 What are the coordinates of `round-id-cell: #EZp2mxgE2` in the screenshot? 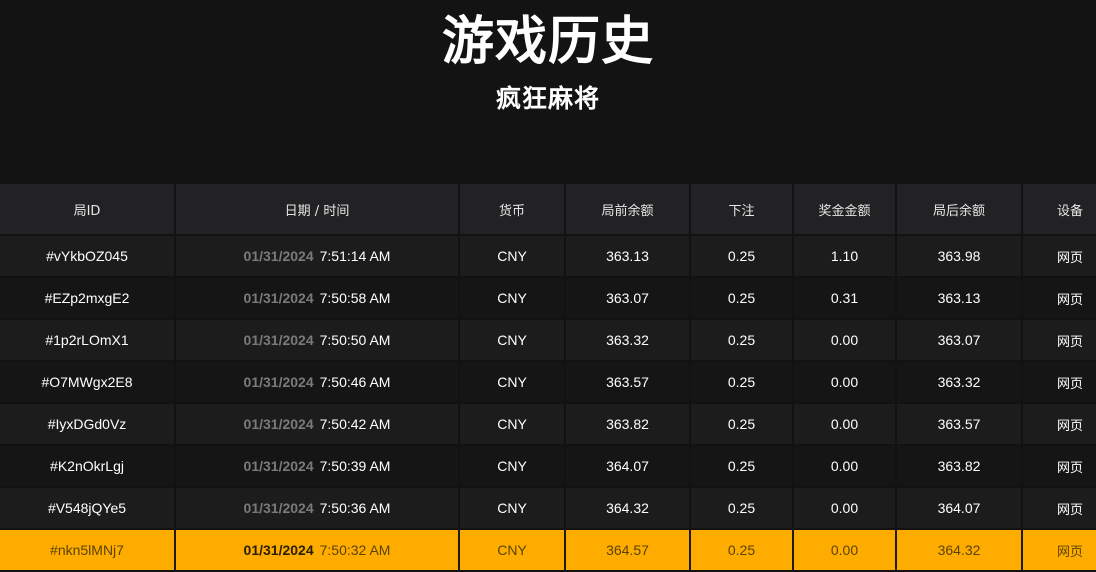 It's located at (88, 298).